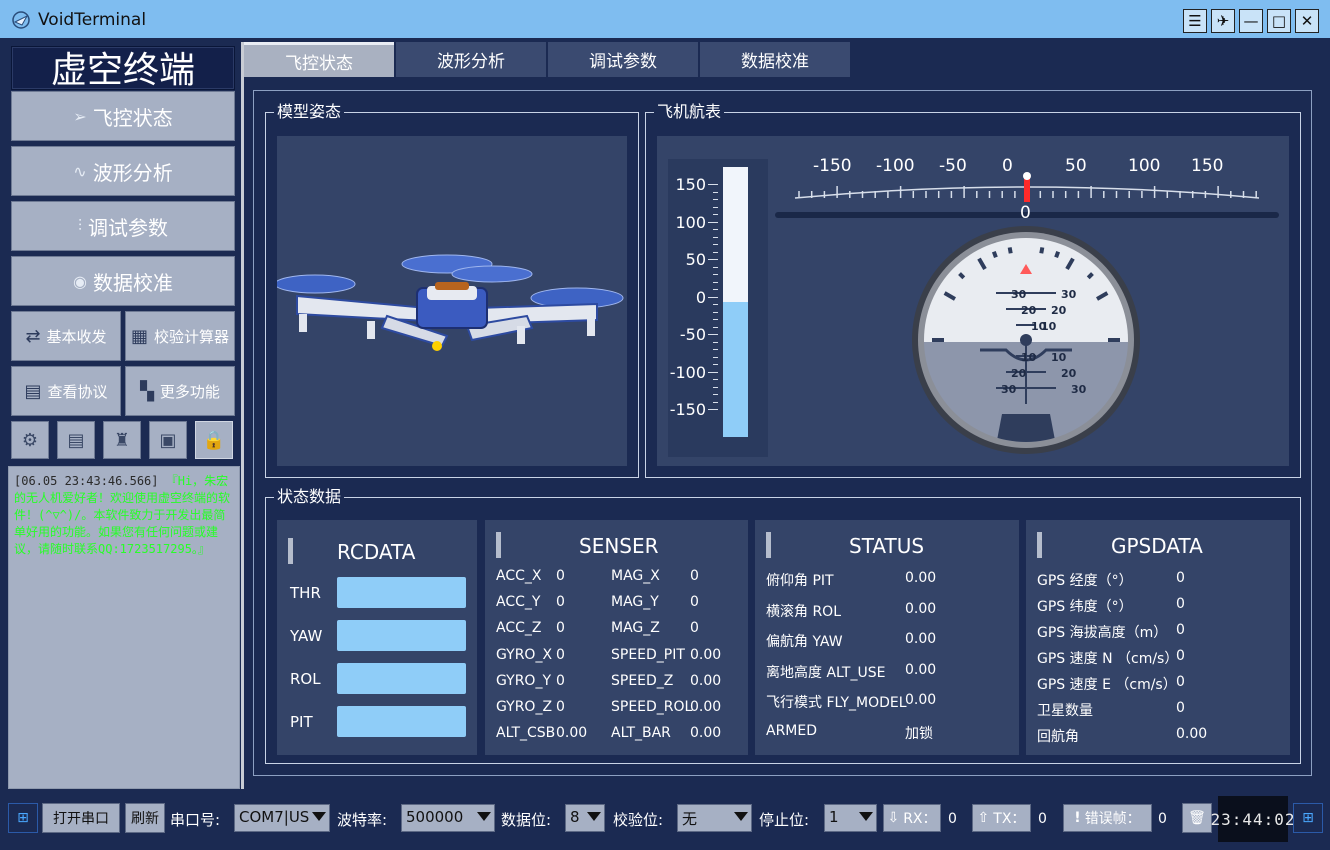 The image size is (1330, 850). Describe the element at coordinates (912, 818) in the screenshot. I see `rx-counter: ⇩ RX：` at that location.